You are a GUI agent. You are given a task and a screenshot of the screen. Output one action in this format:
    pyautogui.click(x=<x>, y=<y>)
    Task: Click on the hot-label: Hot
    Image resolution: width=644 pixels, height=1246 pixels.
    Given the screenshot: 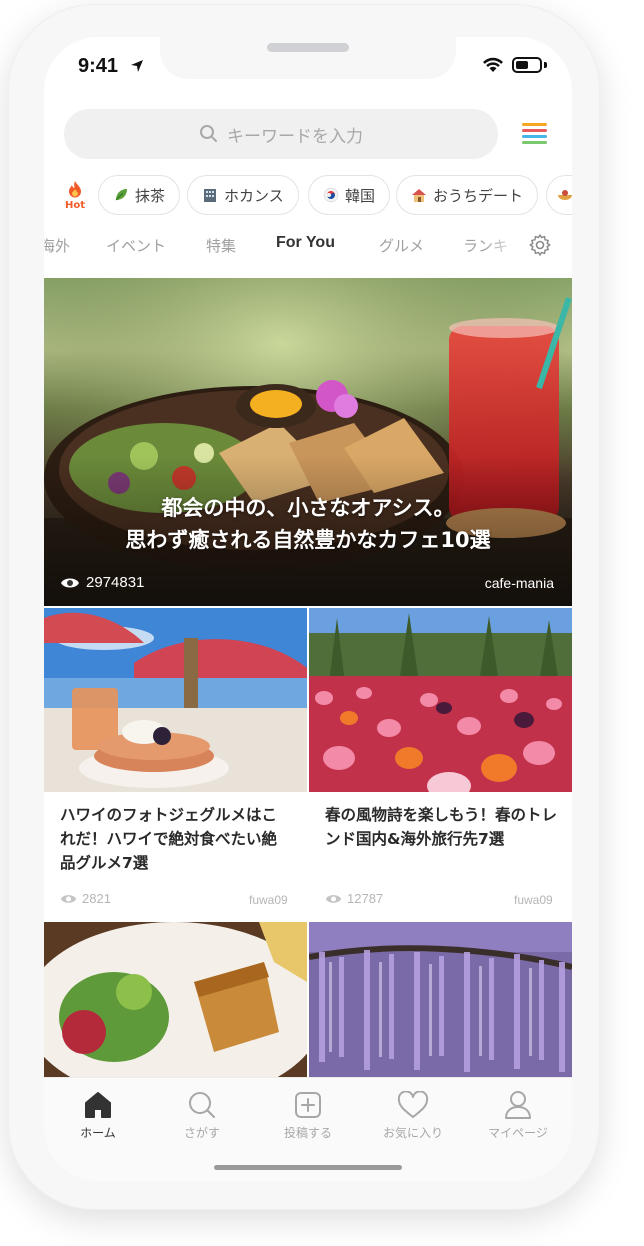 What is the action you would take?
    pyautogui.click(x=75, y=205)
    